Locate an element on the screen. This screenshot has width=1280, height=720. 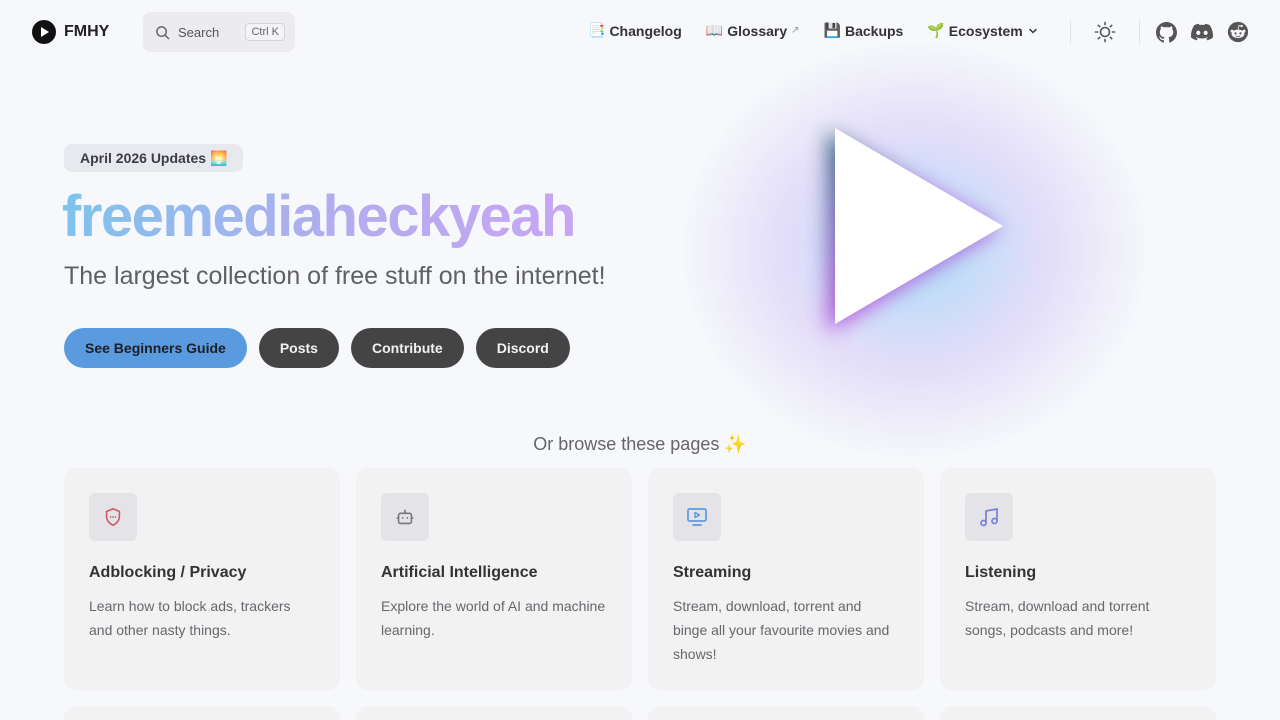
glossary-emoji-icon: 📖 is located at coordinates (714, 30).